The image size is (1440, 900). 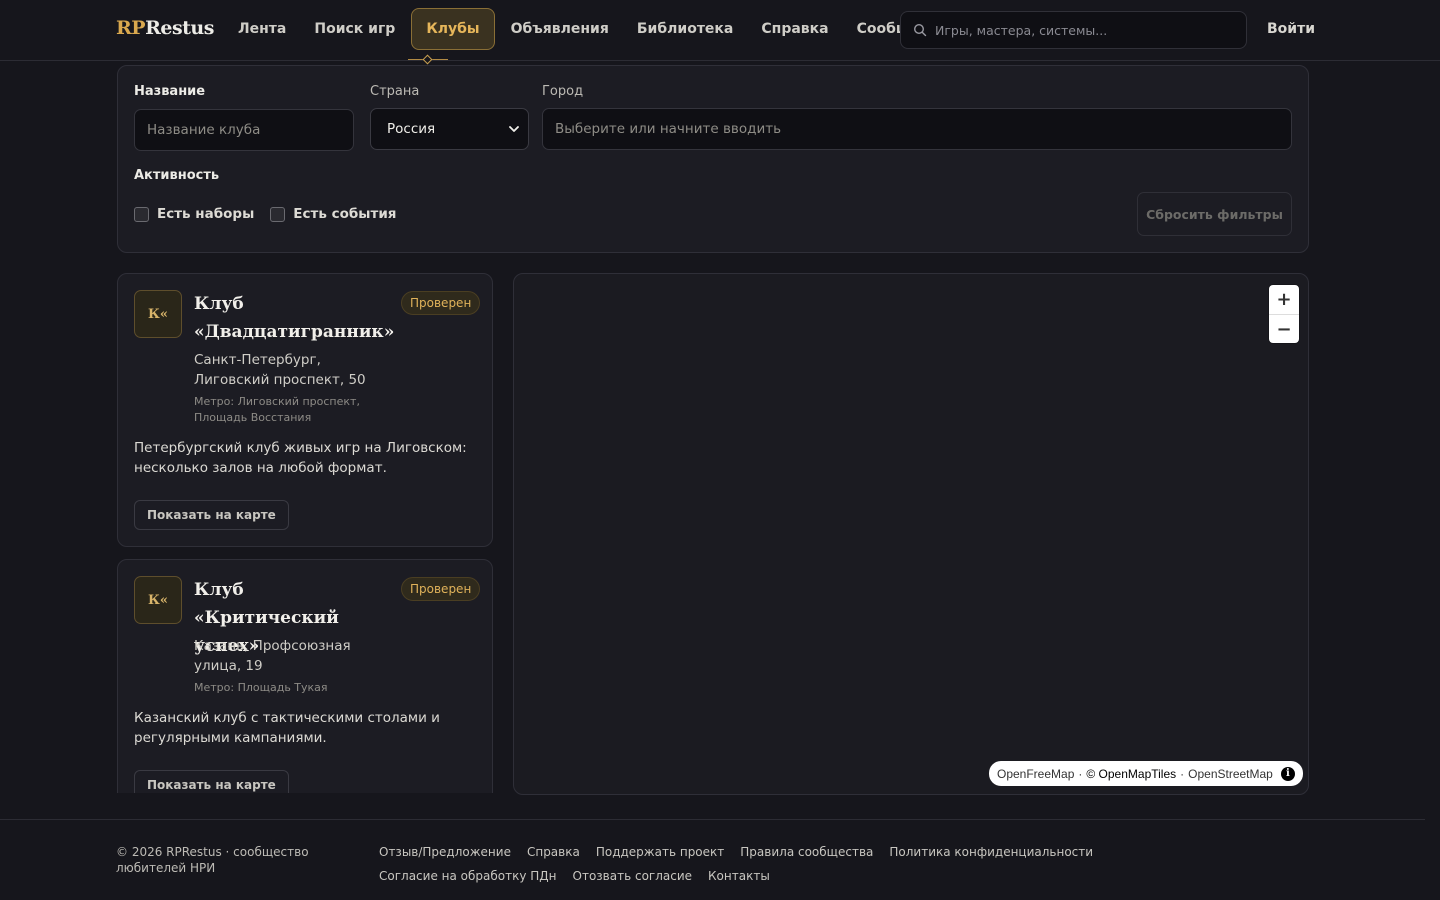 I want to click on recruitment-label: Есть наборы, so click(x=206, y=214).